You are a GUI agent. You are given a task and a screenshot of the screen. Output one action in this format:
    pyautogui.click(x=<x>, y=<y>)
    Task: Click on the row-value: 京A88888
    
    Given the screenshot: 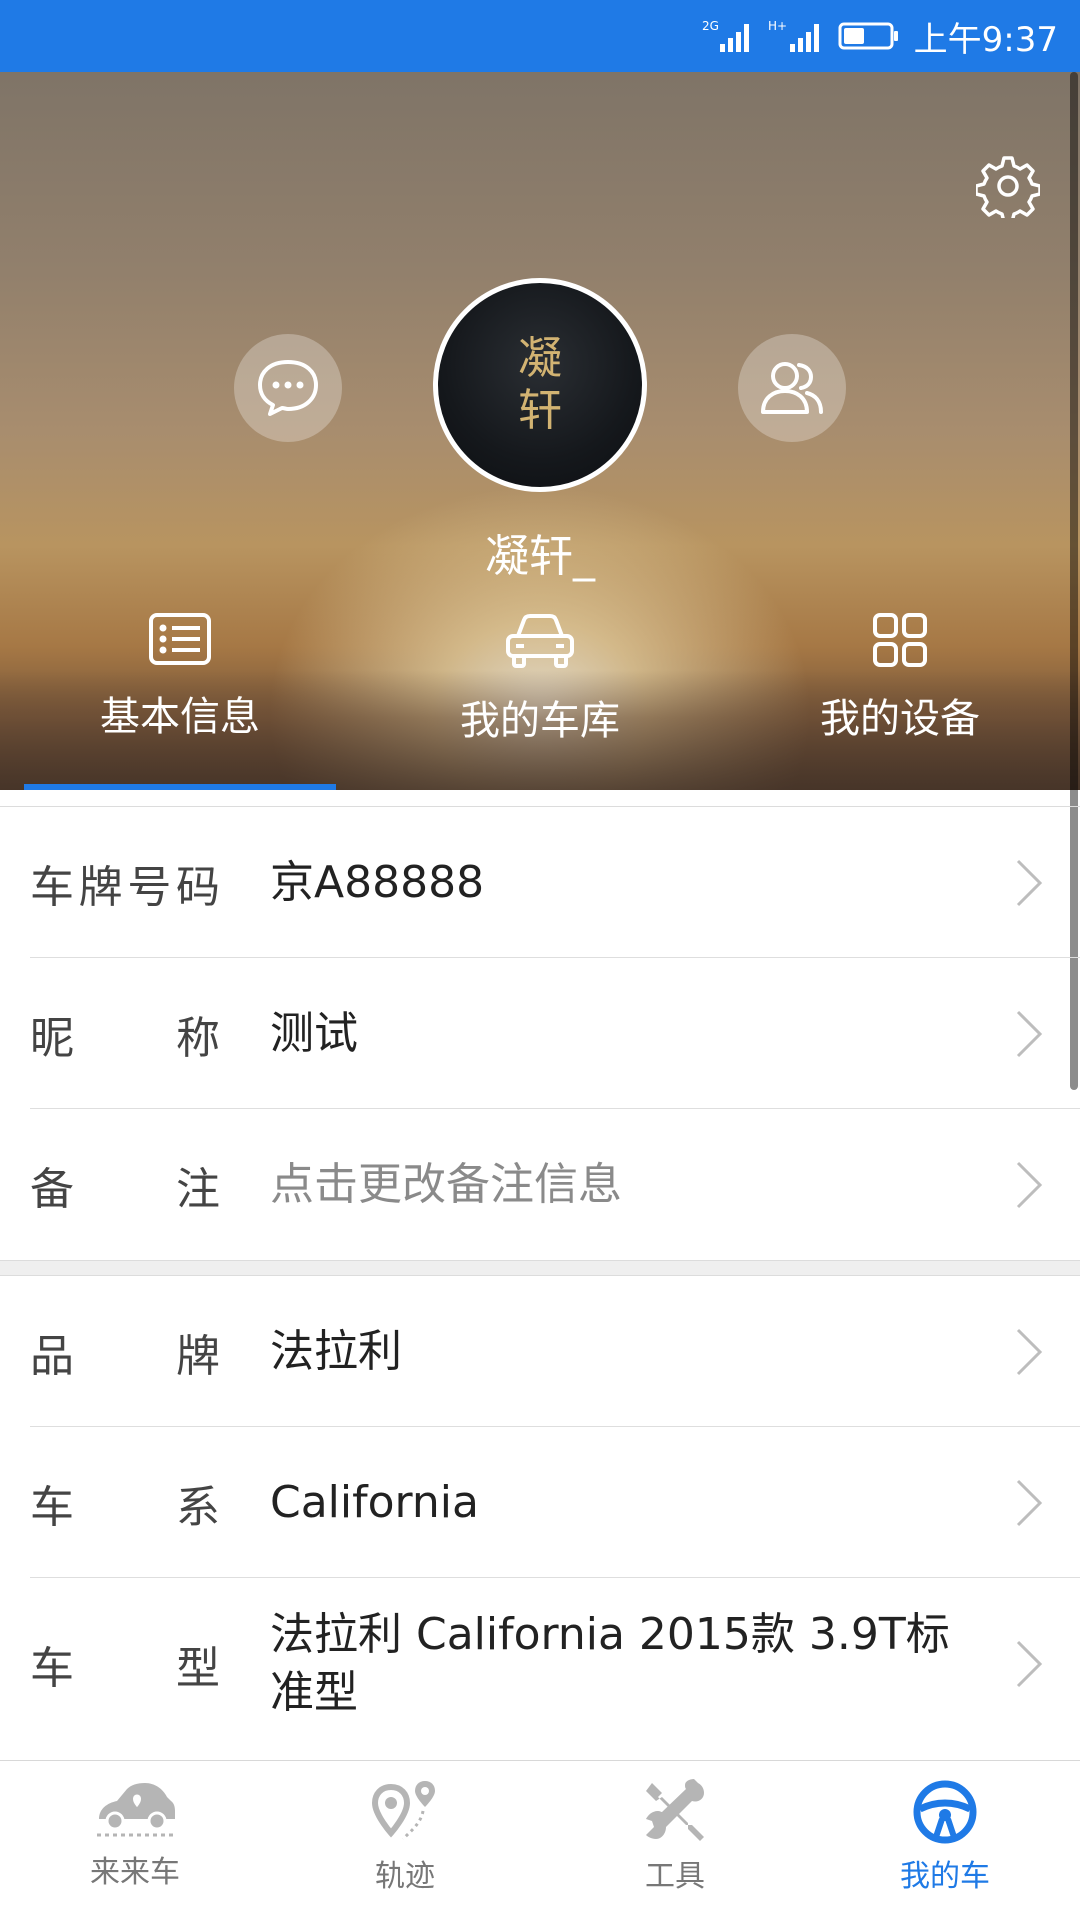 What is the action you would take?
    pyautogui.click(x=377, y=882)
    